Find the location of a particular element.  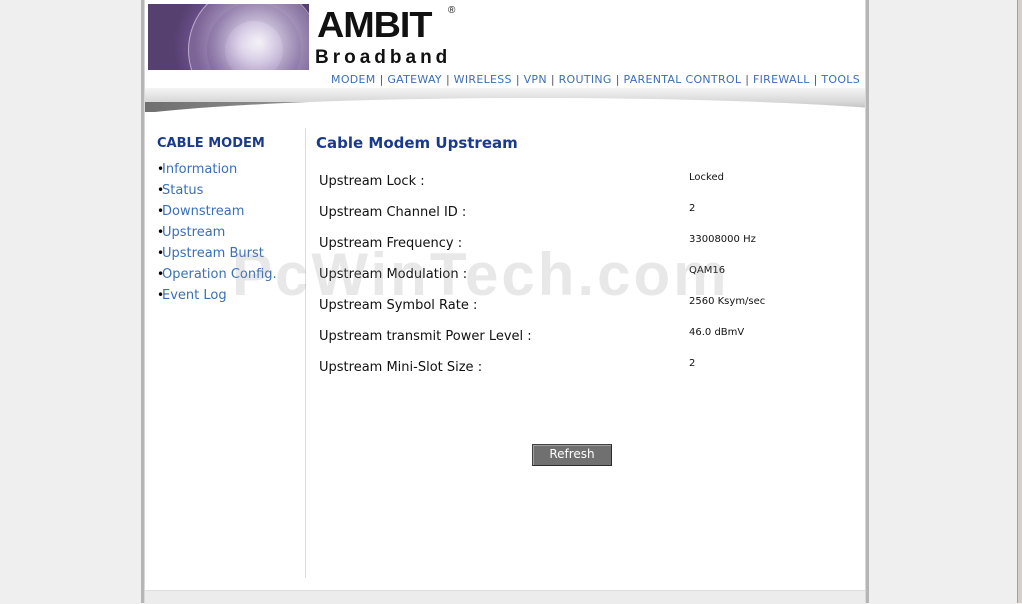

info-row-symbol-rate: Upstream Symbol Rate : 2560 Ksym/sec is located at coordinates (589, 312).